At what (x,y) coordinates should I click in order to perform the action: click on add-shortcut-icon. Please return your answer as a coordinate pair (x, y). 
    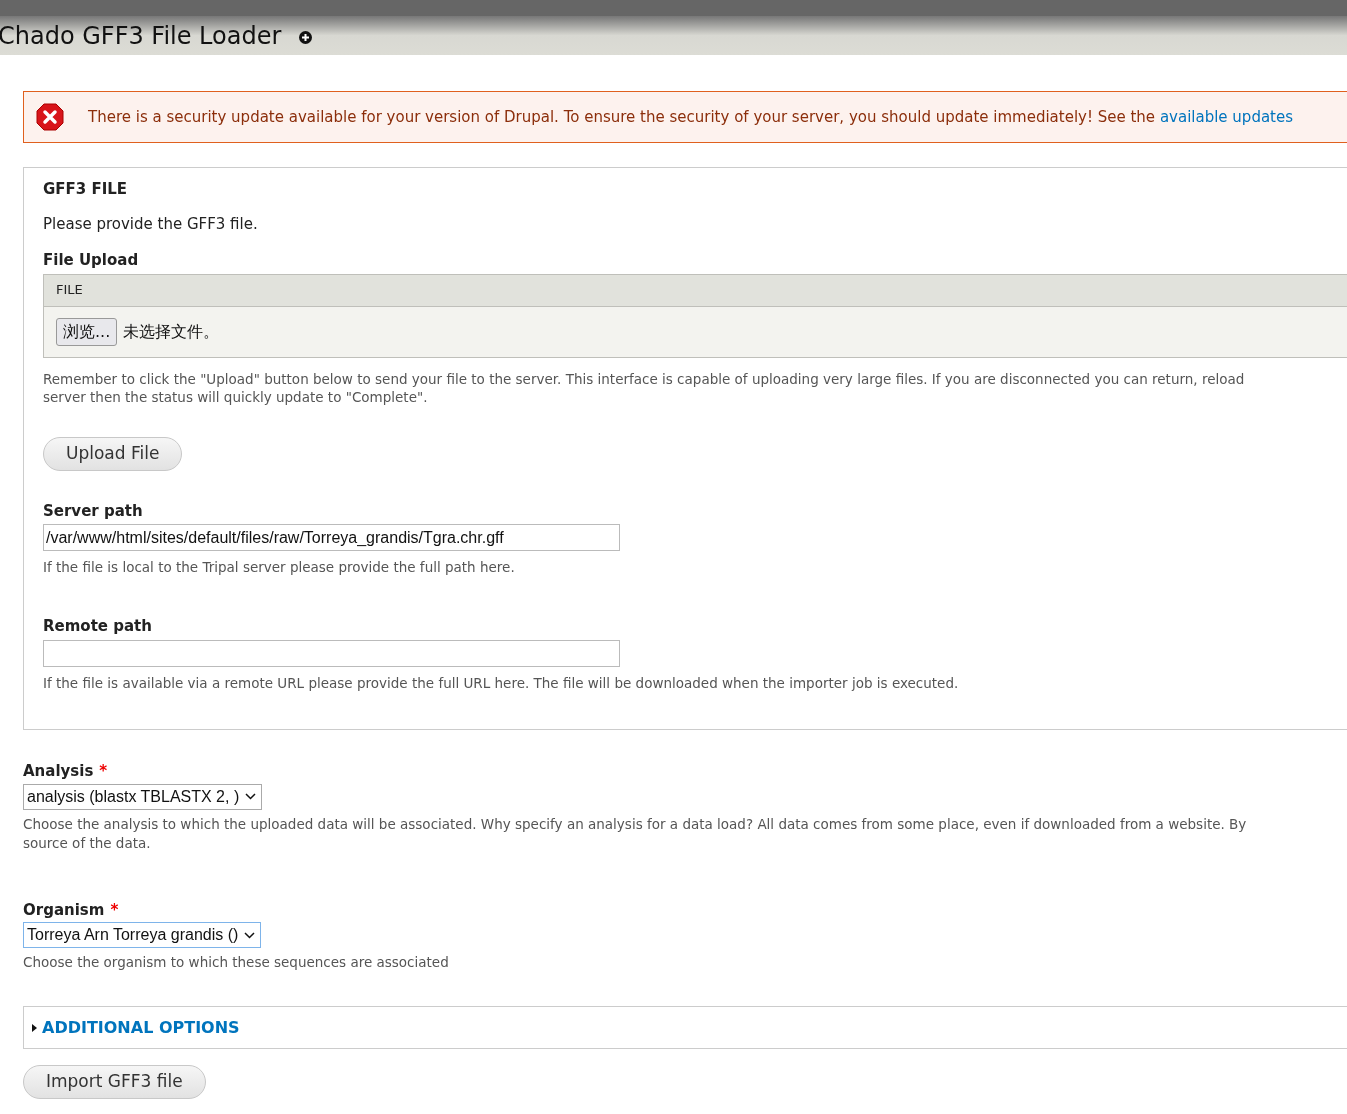
    Looking at the image, I should click on (306, 37).